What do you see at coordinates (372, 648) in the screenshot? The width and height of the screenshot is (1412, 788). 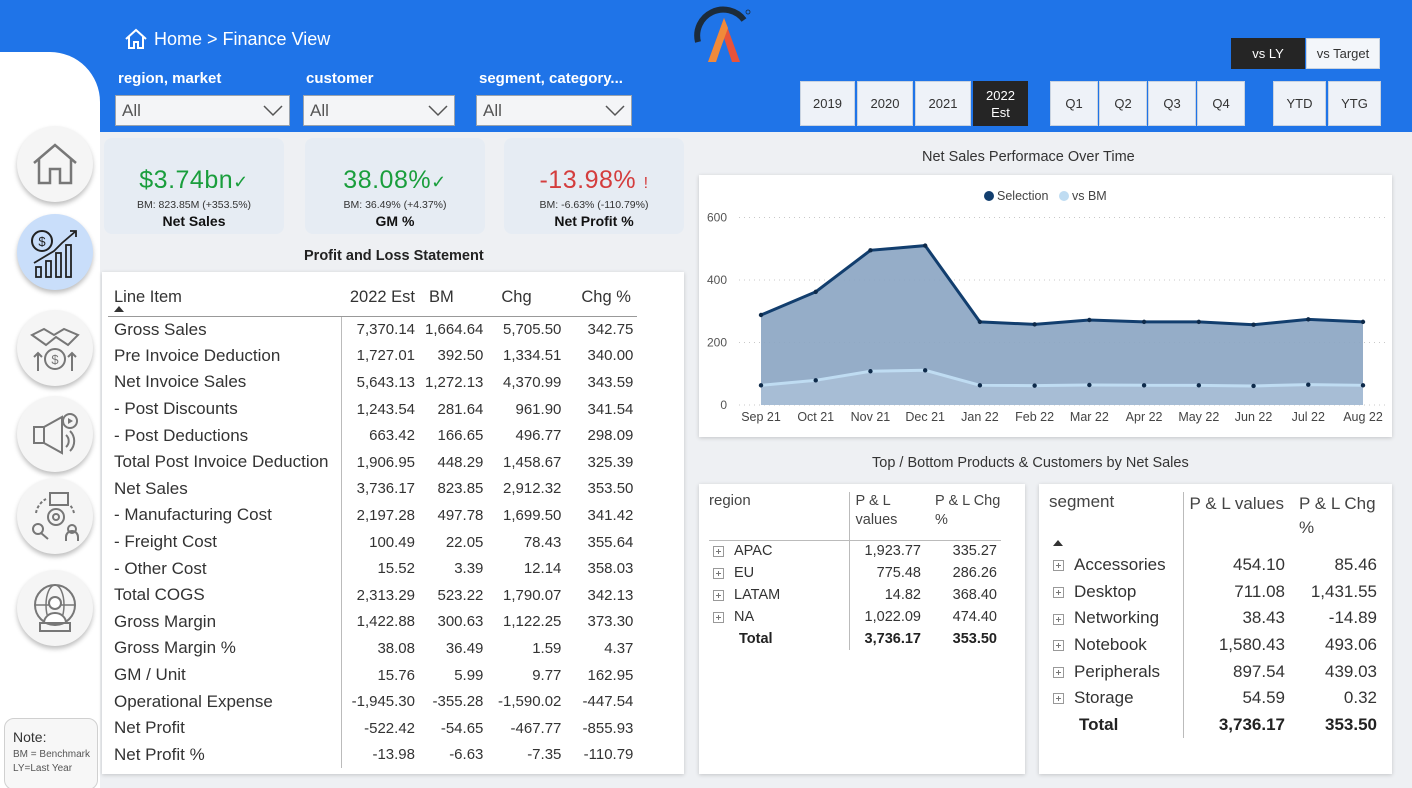 I see `table-row: Gross Margin % 38.08 36.49 1.59 4.37` at bounding box center [372, 648].